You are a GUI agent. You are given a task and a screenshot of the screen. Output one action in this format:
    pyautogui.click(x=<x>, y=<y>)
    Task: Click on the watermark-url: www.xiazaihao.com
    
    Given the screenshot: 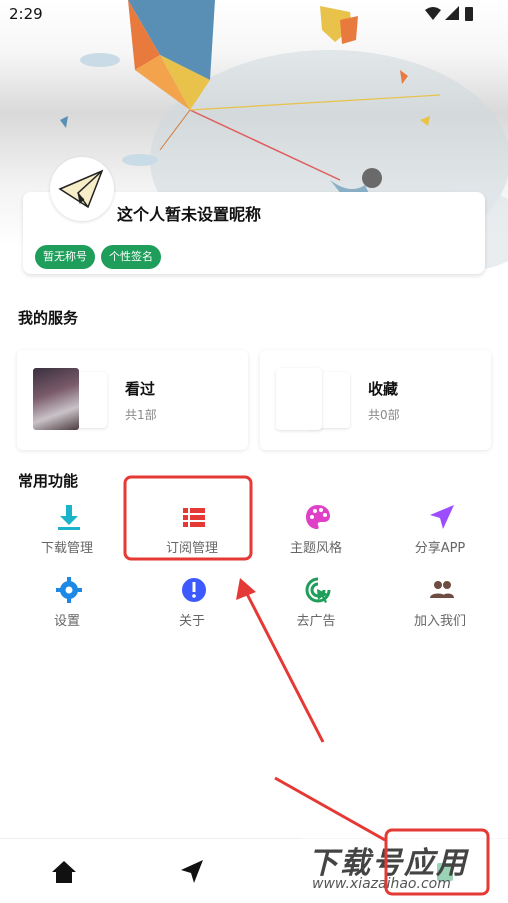 What is the action you would take?
    pyautogui.click(x=381, y=884)
    